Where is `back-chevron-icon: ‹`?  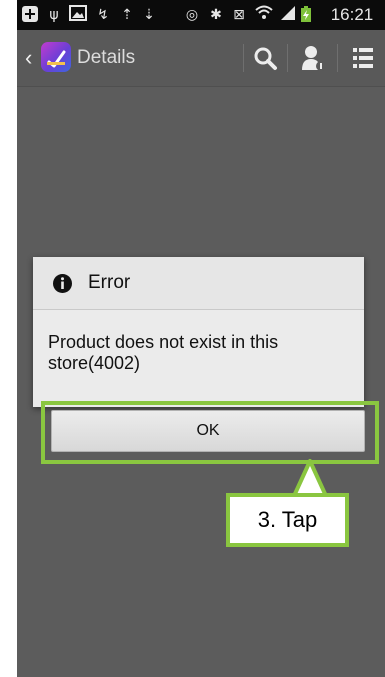 back-chevron-icon: ‹ is located at coordinates (30, 58).